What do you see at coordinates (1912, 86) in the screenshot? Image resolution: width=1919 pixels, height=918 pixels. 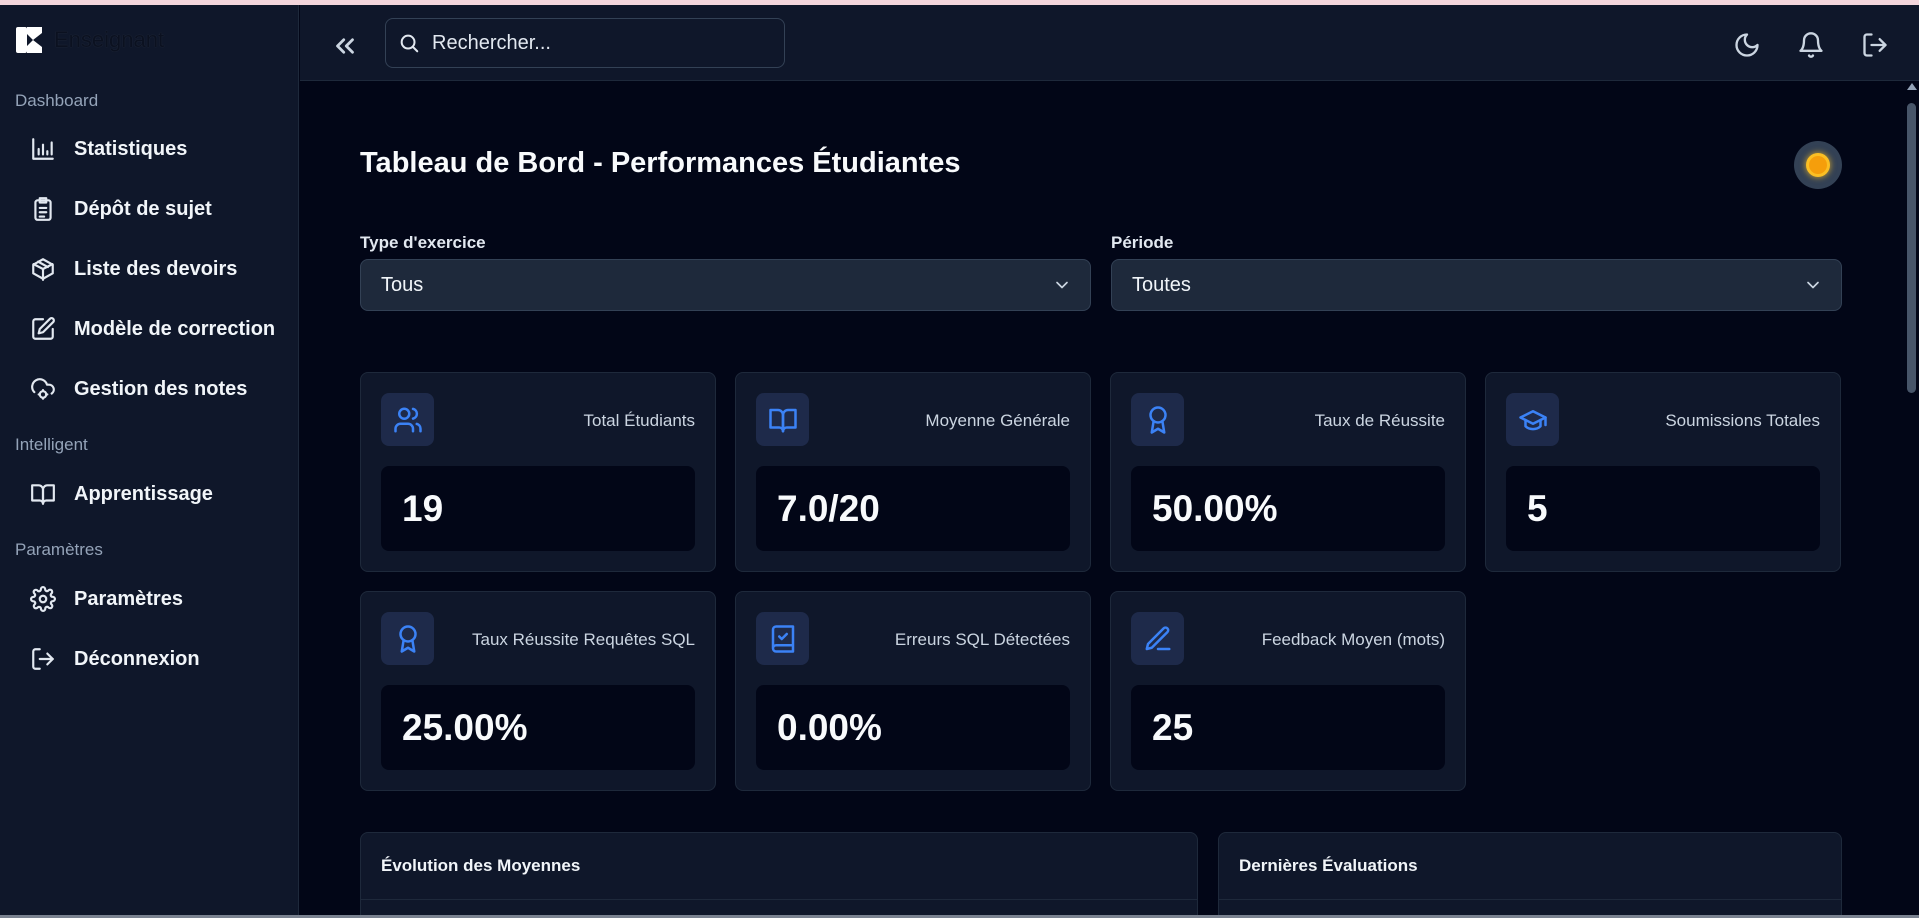 I see `scroll-up-arrow-icon` at bounding box center [1912, 86].